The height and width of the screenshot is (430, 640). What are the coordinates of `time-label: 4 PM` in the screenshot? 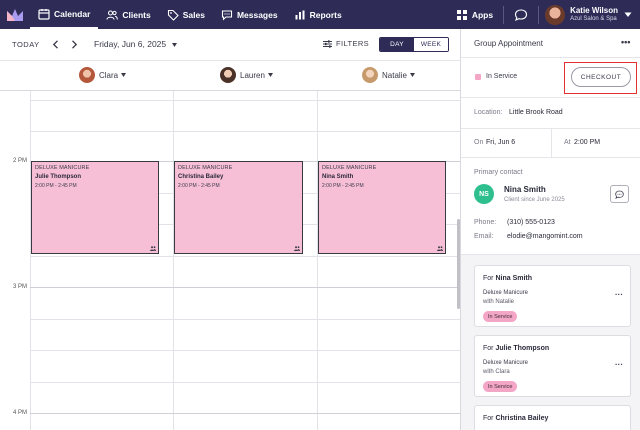 It's located at (20, 413).